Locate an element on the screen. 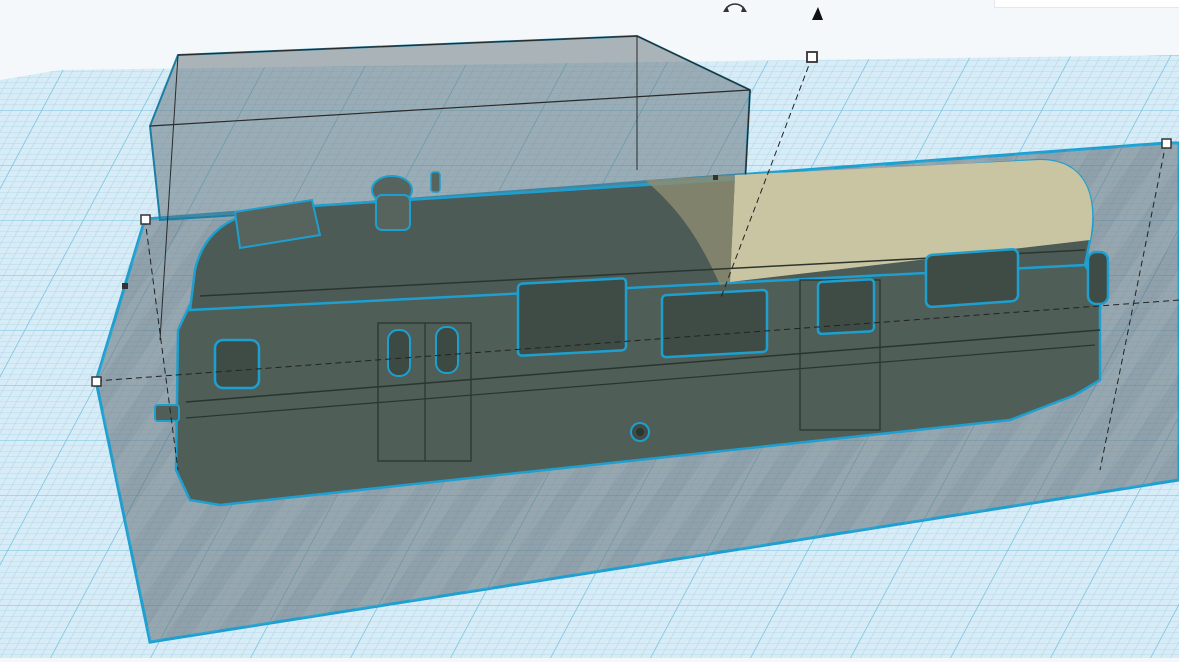 Image resolution: width=1179 pixels, height=662 pixels. height-handle is located at coordinates (812, 57).